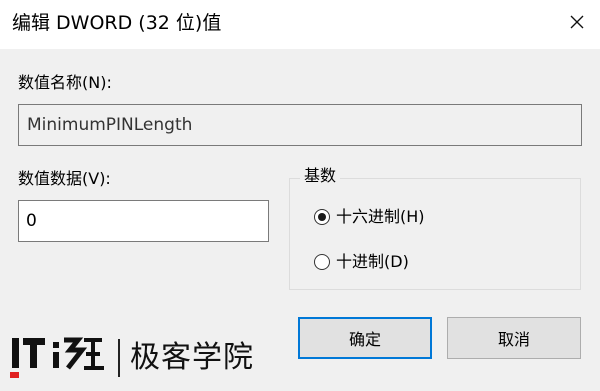 This screenshot has width=600, height=391. Describe the element at coordinates (64, 178) in the screenshot. I see `value-data-label: 数值数据(V):` at that location.